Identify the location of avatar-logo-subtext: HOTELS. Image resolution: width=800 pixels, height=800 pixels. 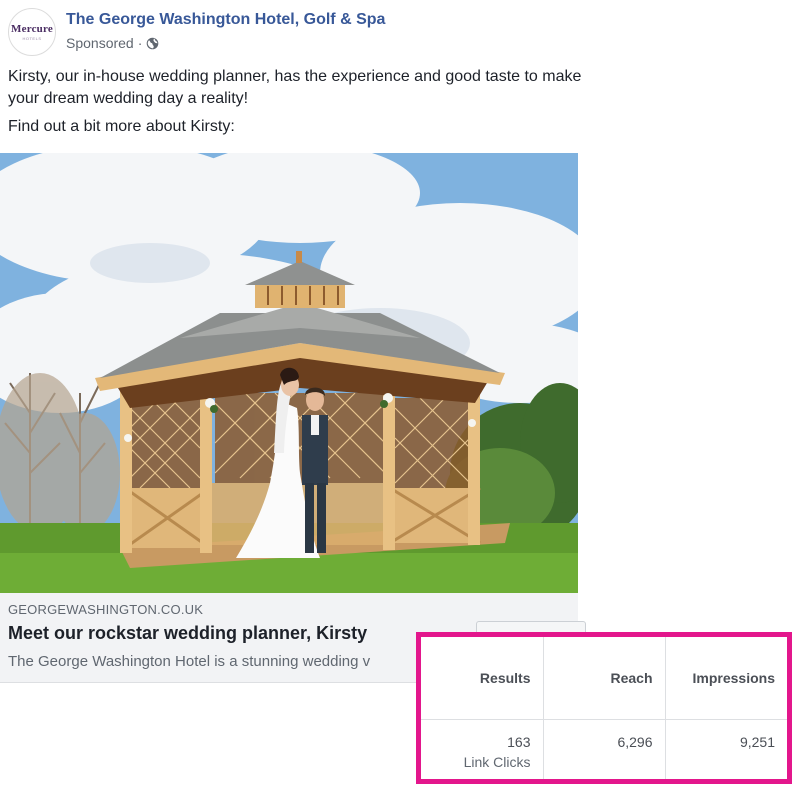
(32, 38).